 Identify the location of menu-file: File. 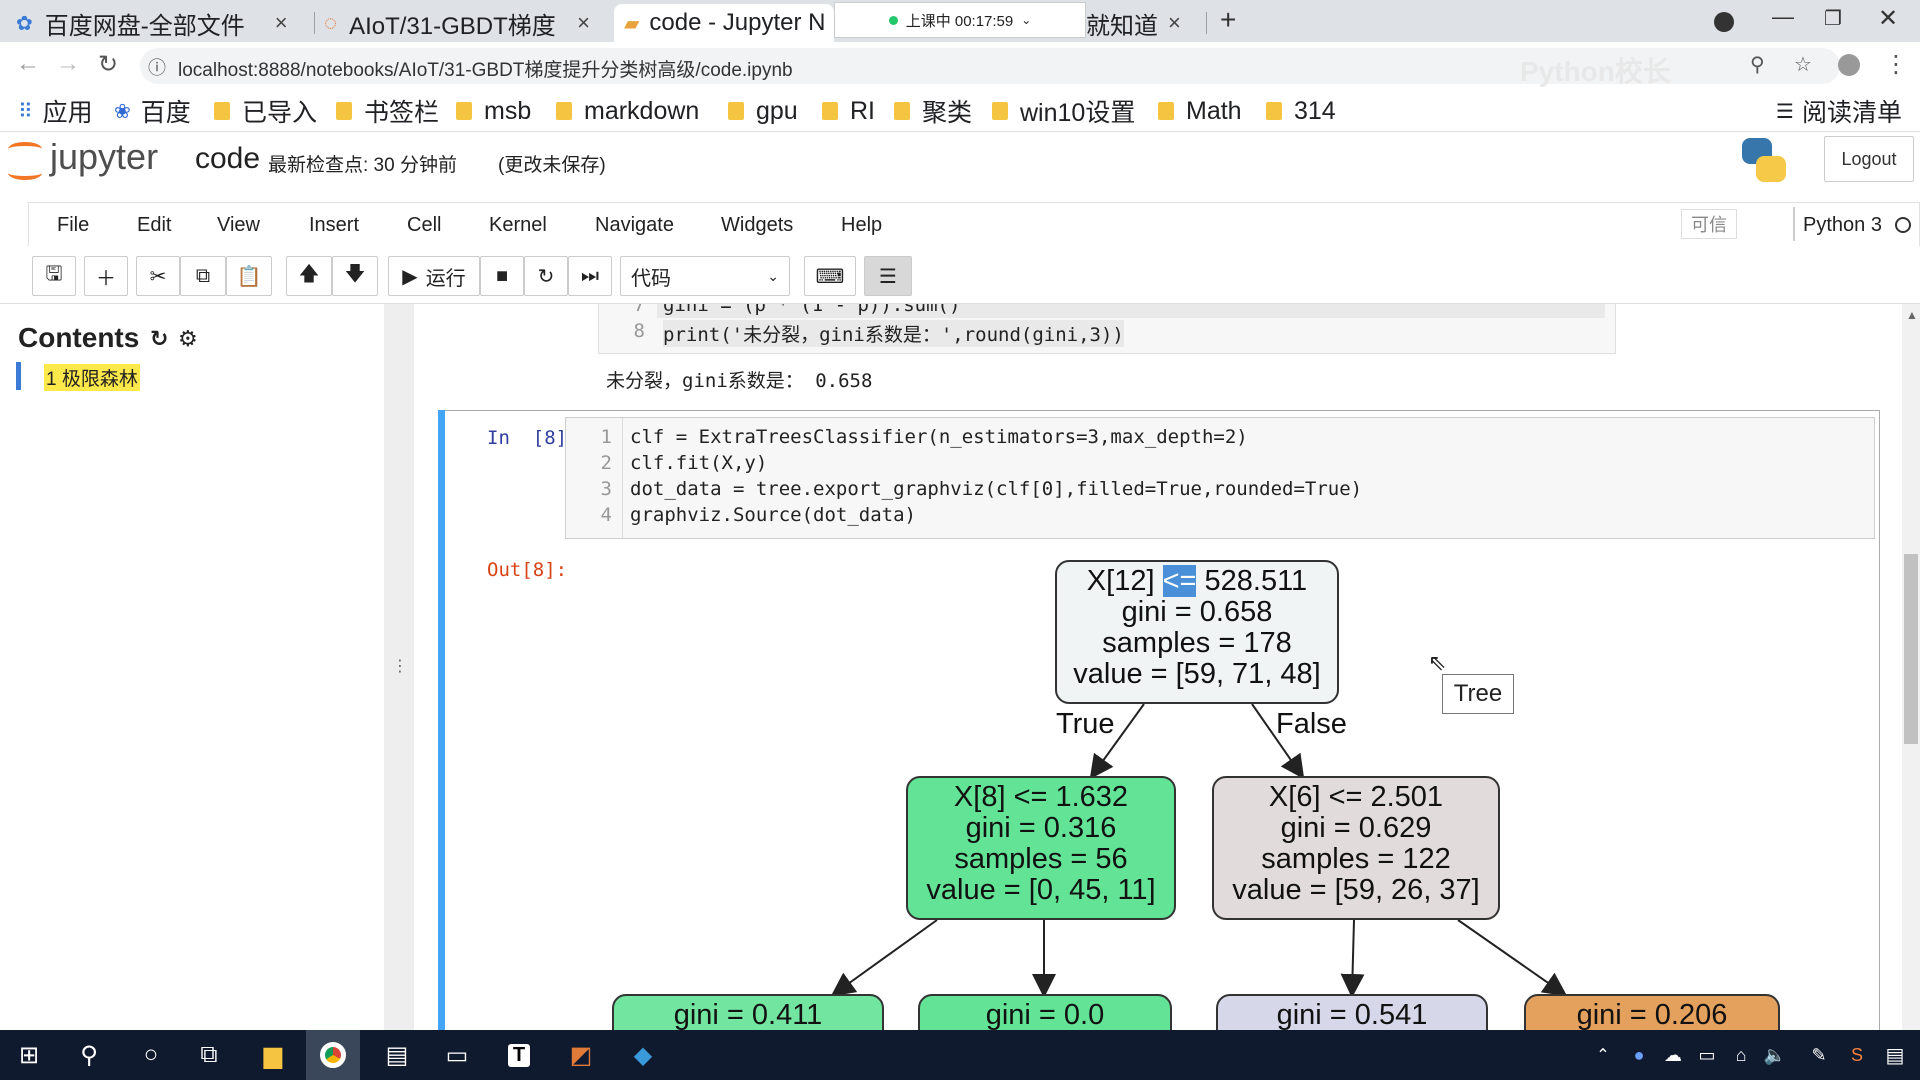
(73, 225).